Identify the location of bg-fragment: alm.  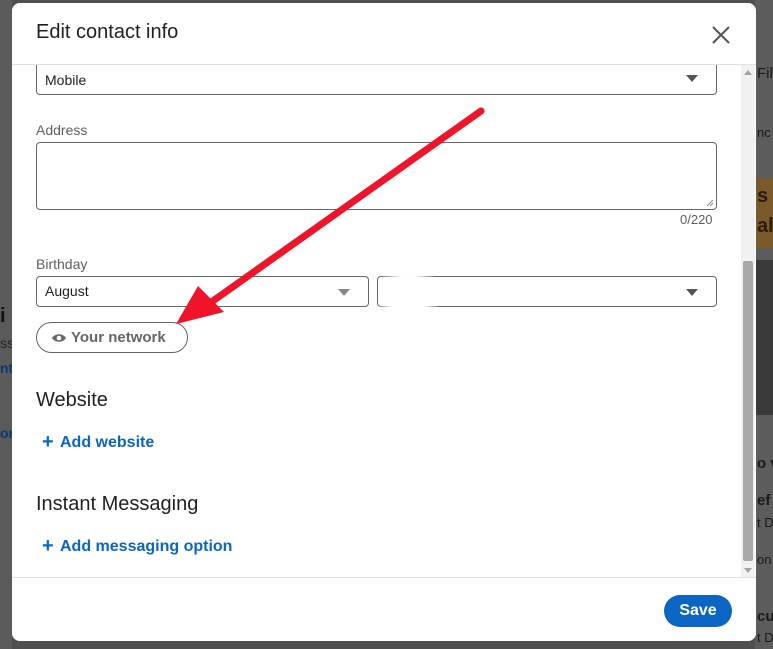
(765, 226).